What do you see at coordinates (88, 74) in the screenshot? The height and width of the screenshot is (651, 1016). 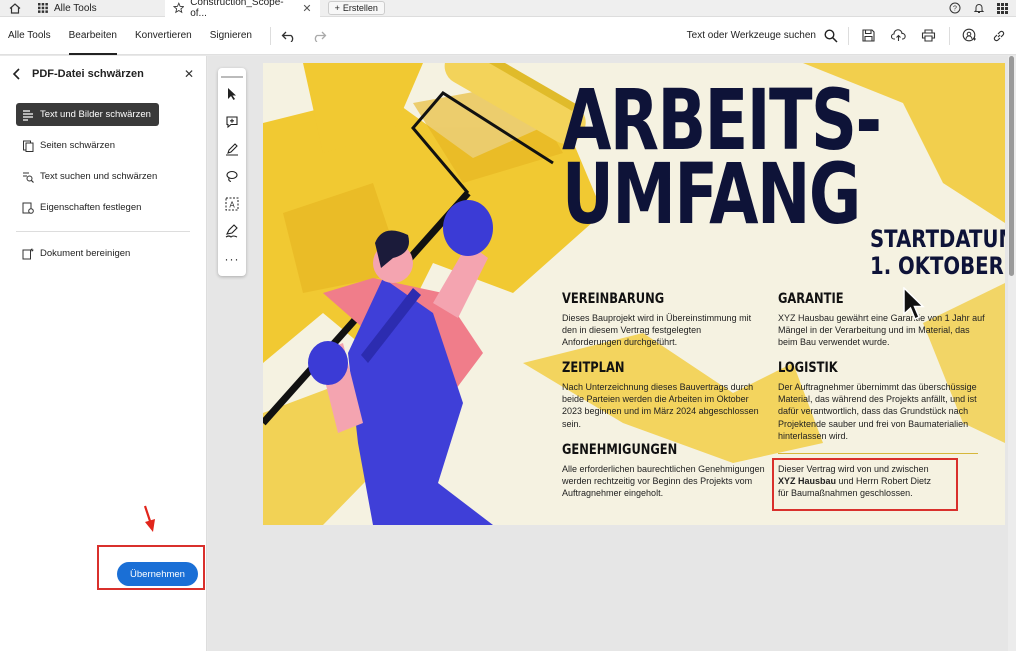 I see `panel-title: PDF-Datei schwärzen` at bounding box center [88, 74].